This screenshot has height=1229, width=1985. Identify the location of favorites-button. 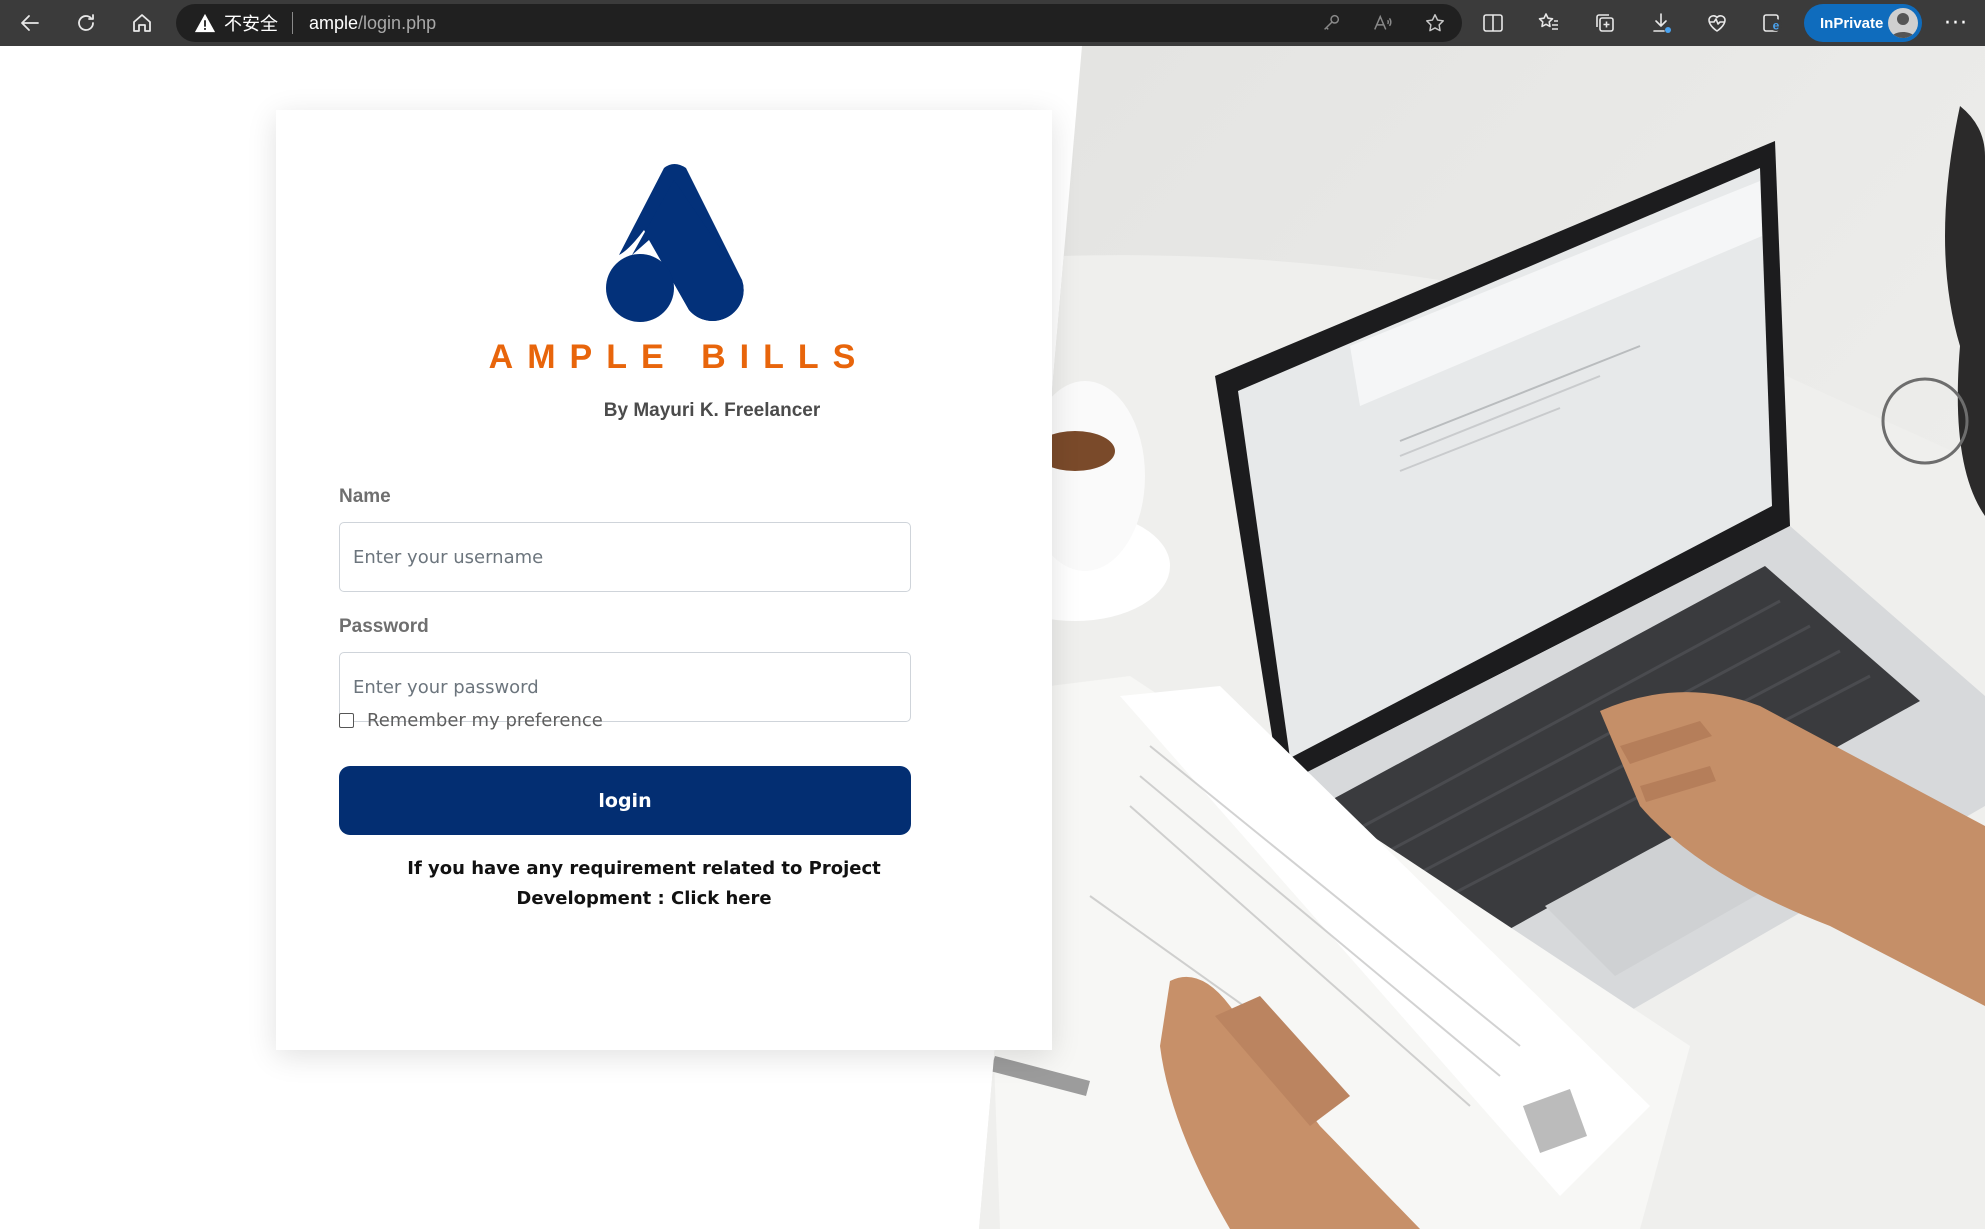
(1549, 23).